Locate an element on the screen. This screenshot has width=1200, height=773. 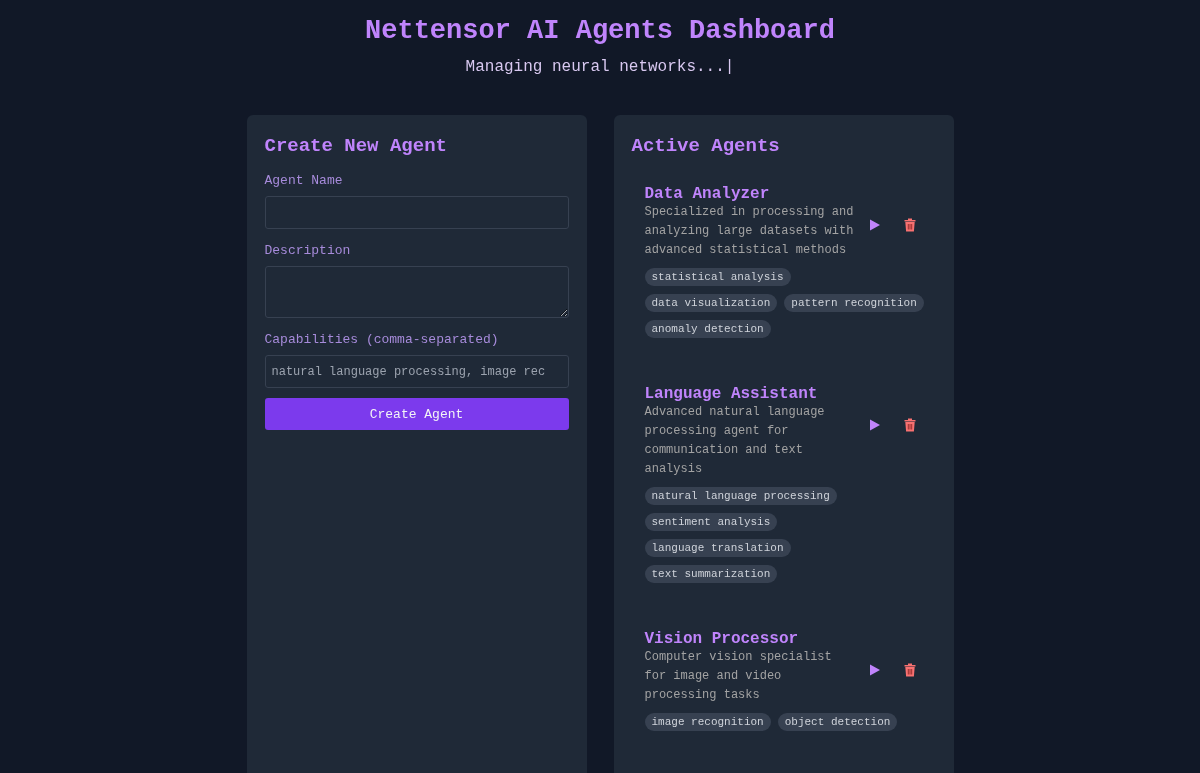
capability-tag: statistical analysis is located at coordinates (717, 277).